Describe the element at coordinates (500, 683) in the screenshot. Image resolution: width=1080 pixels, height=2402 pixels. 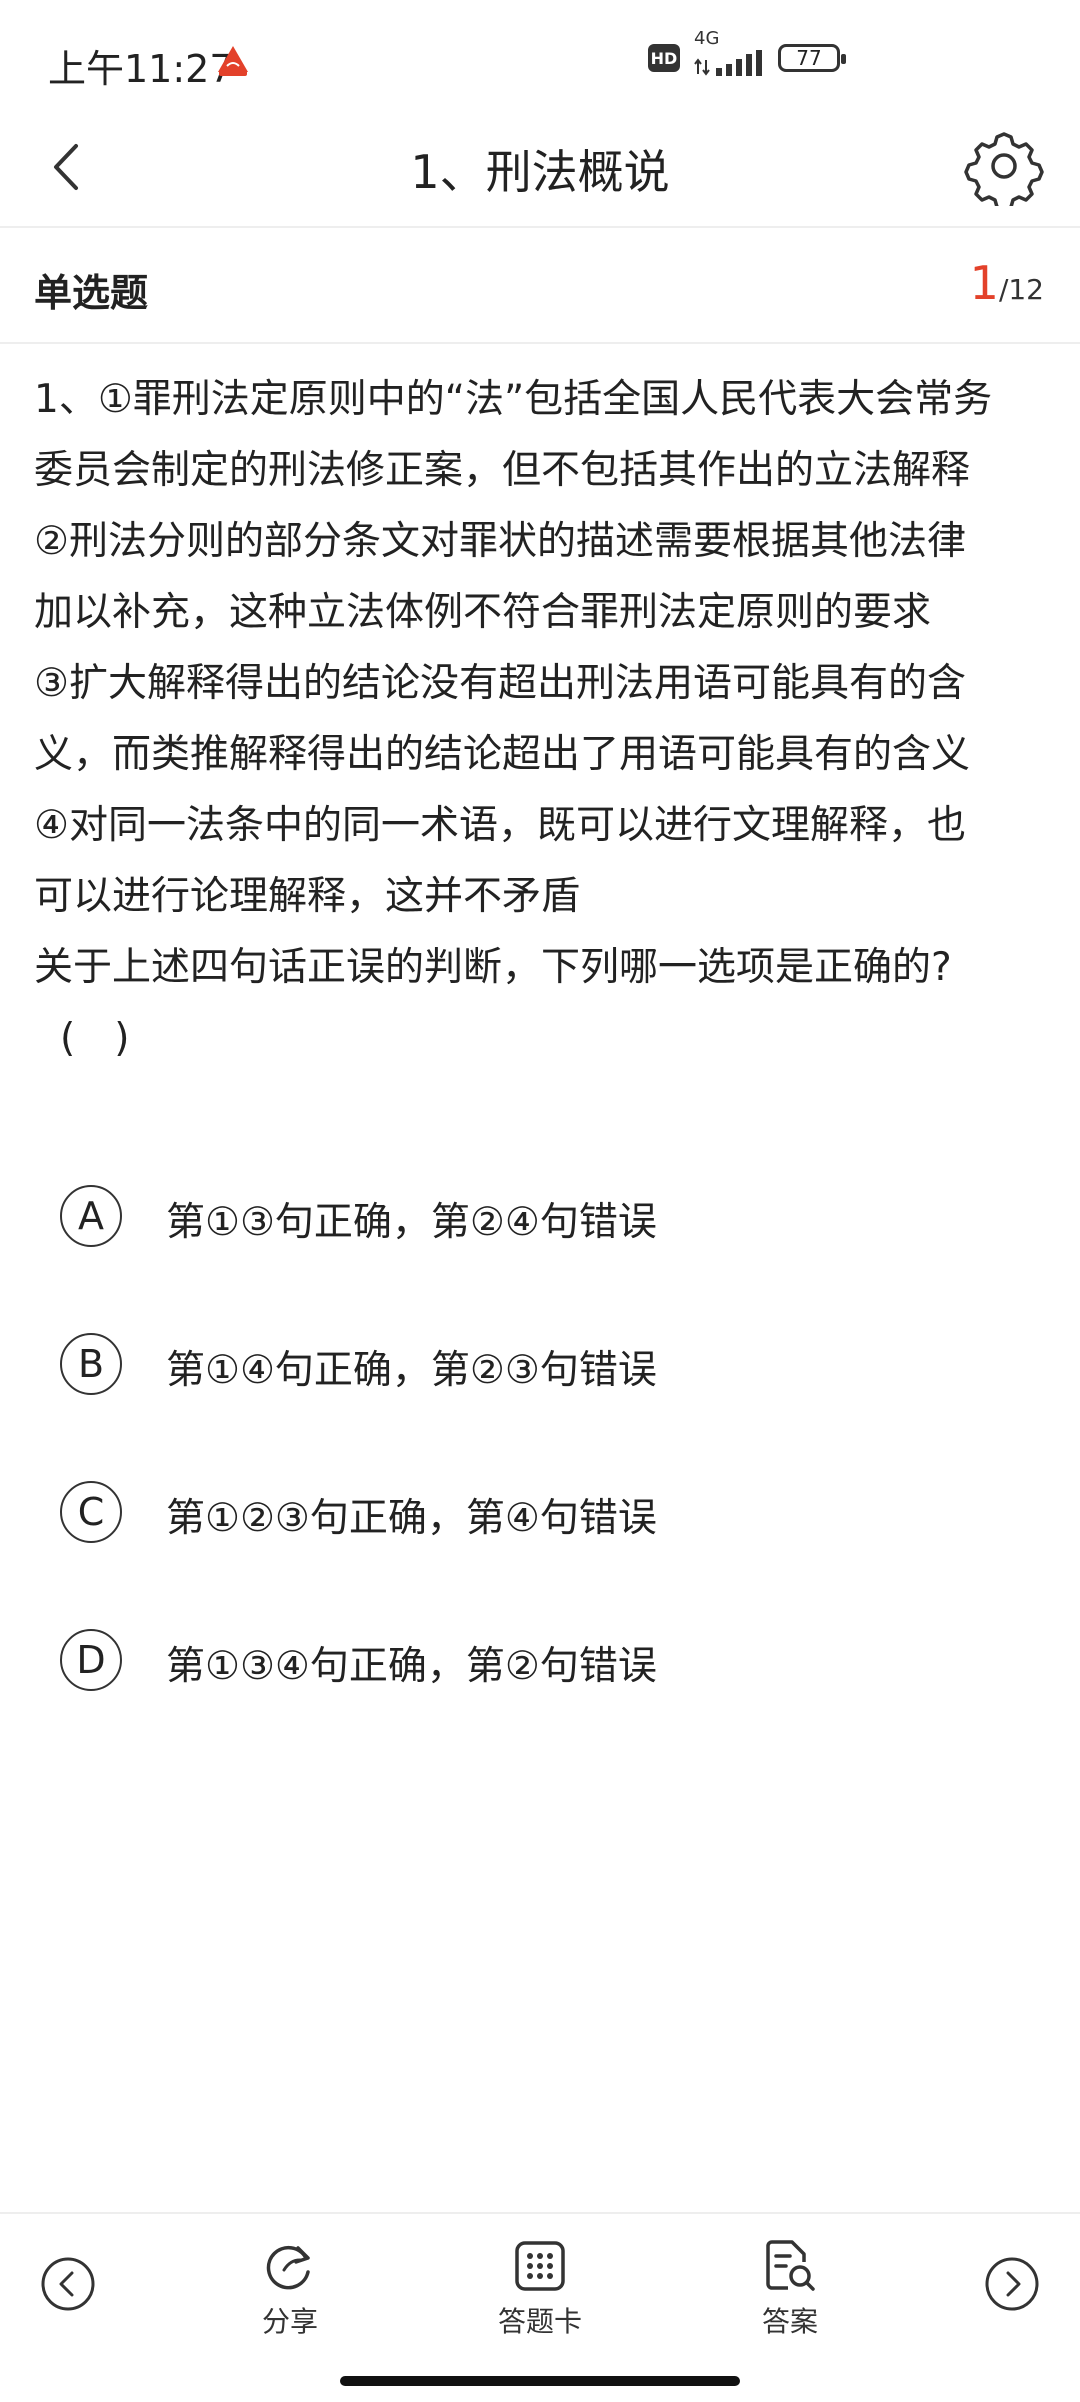
I see `question-line: ③扩大解释得出的结论没有超出刑法用语可能具有的含` at that location.